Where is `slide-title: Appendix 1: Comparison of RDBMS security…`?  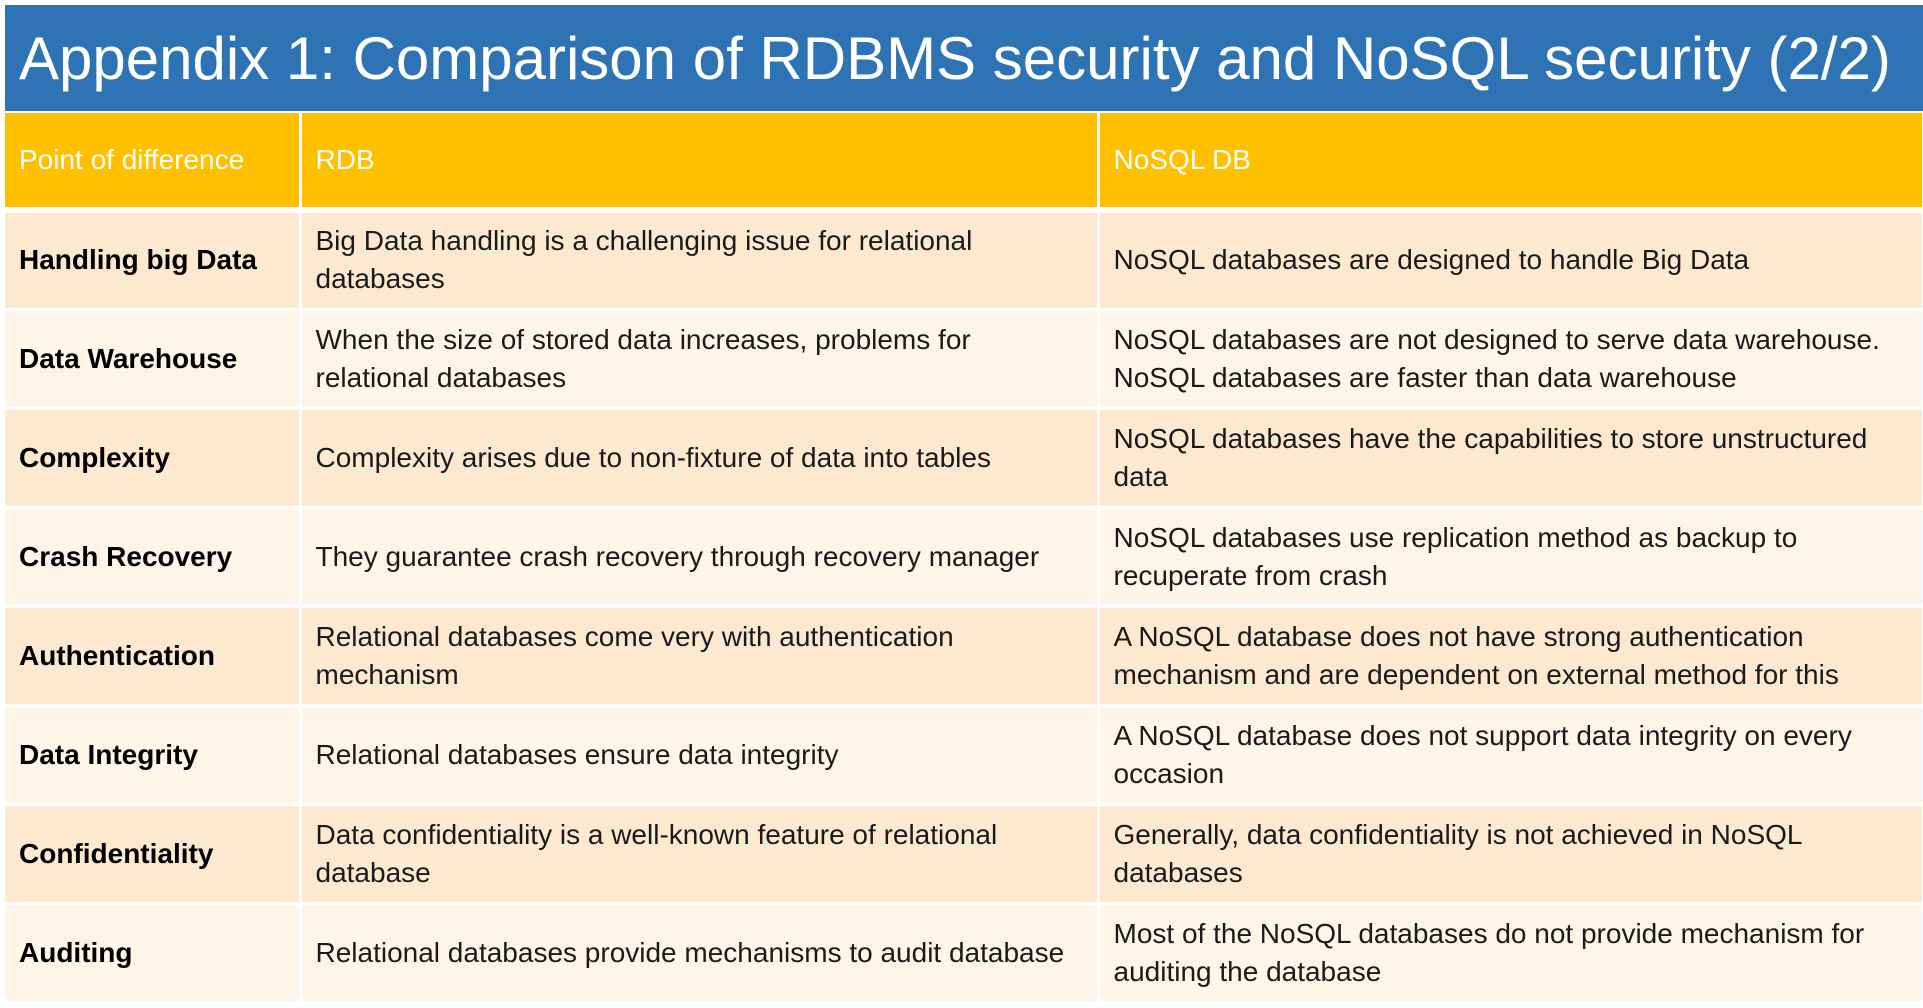 slide-title: Appendix 1: Comparison of RDBMS security… is located at coordinates (964, 58).